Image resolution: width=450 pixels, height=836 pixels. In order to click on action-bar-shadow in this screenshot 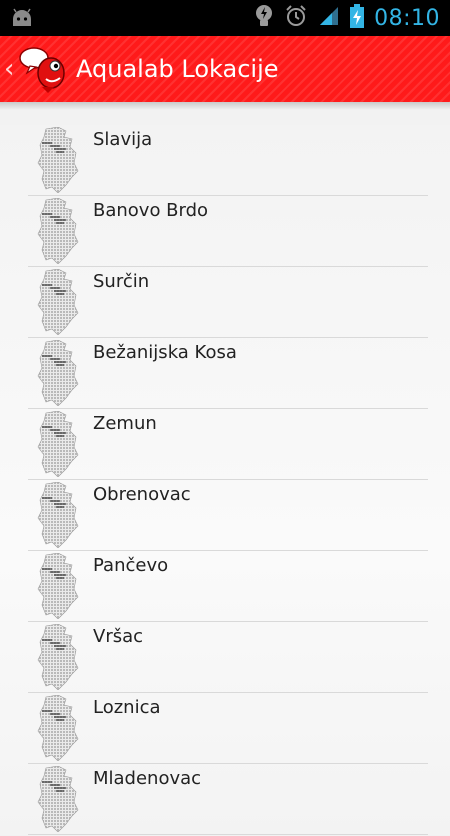, I will do `click(225, 106)`.